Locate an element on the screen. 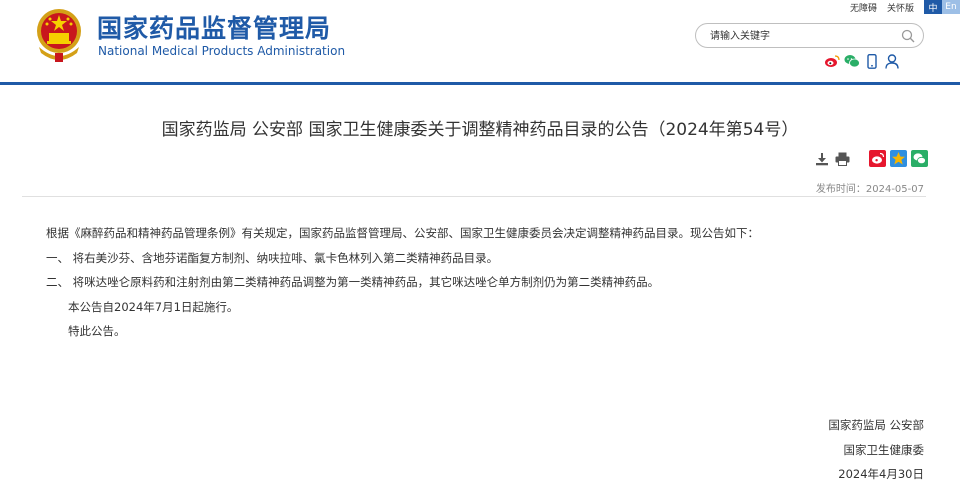 The height and width of the screenshot is (492, 960). search-input is located at coordinates (800, 36).